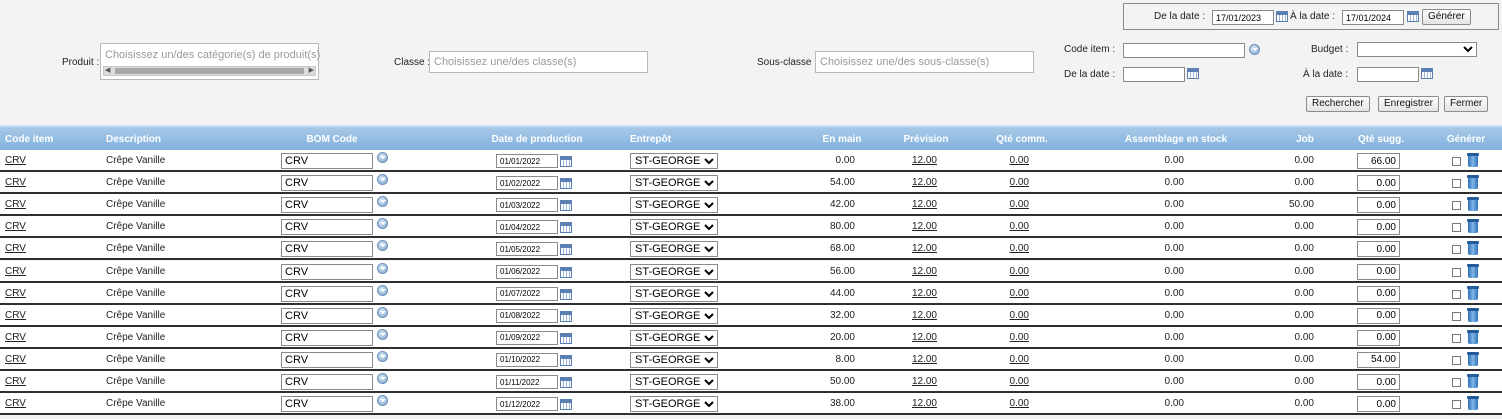 The height and width of the screenshot is (419, 1502). Describe the element at coordinates (1381, 139) in the screenshot. I see `col-suggested-qty: Qté sugg.` at that location.